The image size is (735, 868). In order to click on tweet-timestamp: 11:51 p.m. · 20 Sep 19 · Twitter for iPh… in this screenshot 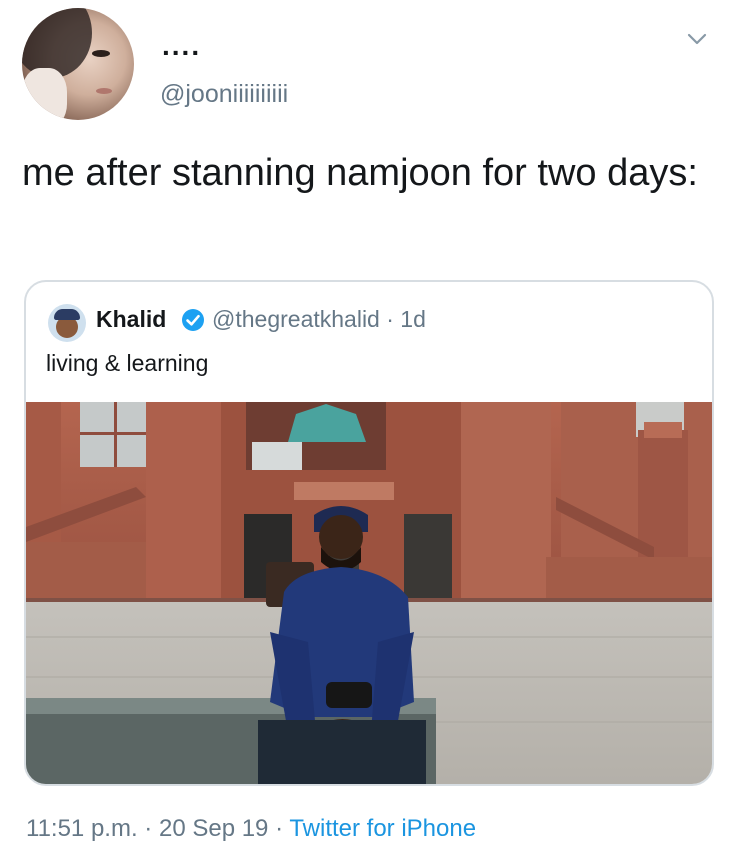, I will do `click(251, 829)`.